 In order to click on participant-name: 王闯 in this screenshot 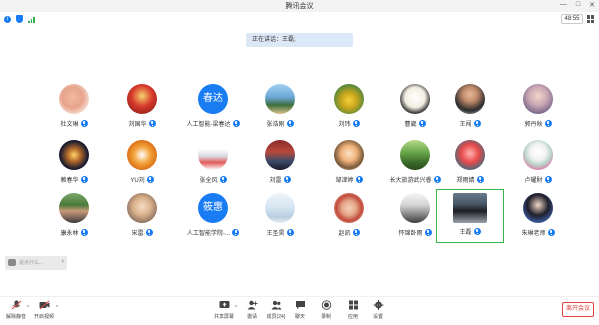, I will do `click(465, 125)`.